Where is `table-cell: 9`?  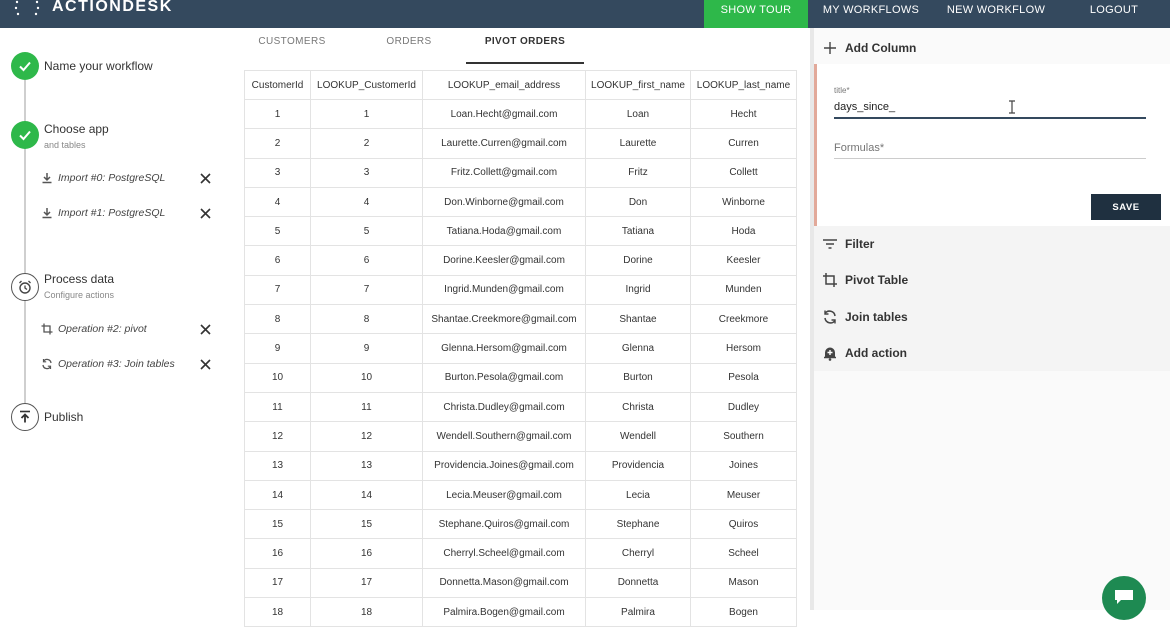
table-cell: 9 is located at coordinates (277, 348).